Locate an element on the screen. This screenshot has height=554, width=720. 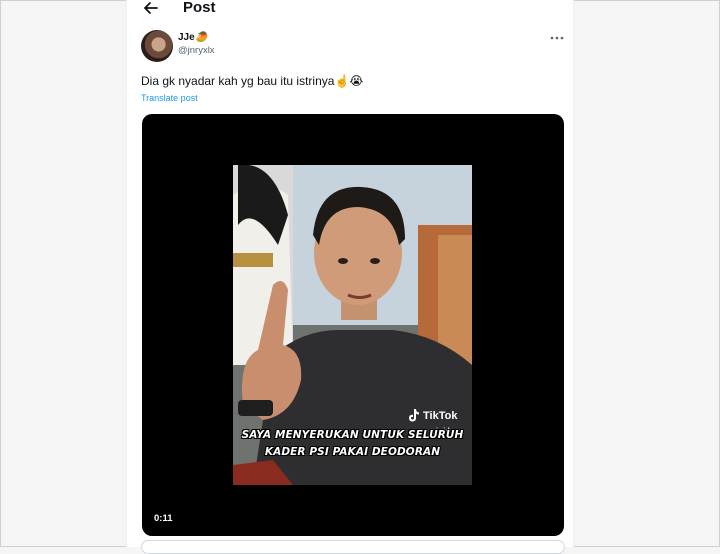
tweet-text: Dia gk nyadar kah yg bau itu istrinya☝️😭 is located at coordinates (252, 81).